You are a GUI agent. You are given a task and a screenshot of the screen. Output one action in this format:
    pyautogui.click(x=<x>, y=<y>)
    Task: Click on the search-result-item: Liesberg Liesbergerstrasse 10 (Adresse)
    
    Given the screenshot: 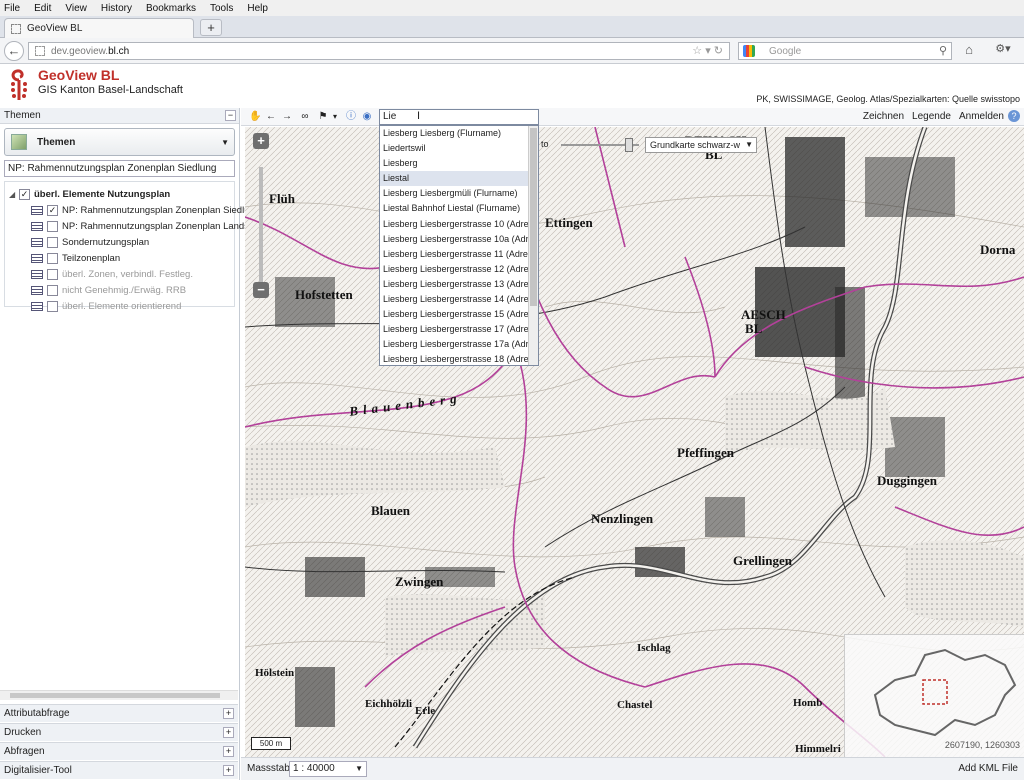 What is the action you would take?
    pyautogui.click(x=454, y=224)
    